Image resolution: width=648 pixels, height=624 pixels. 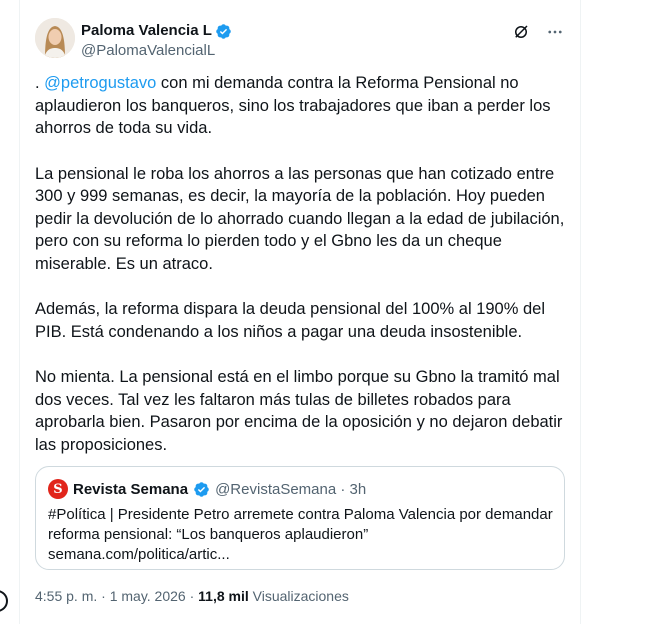 I want to click on views-count: 11,8 mil, so click(x=223, y=596).